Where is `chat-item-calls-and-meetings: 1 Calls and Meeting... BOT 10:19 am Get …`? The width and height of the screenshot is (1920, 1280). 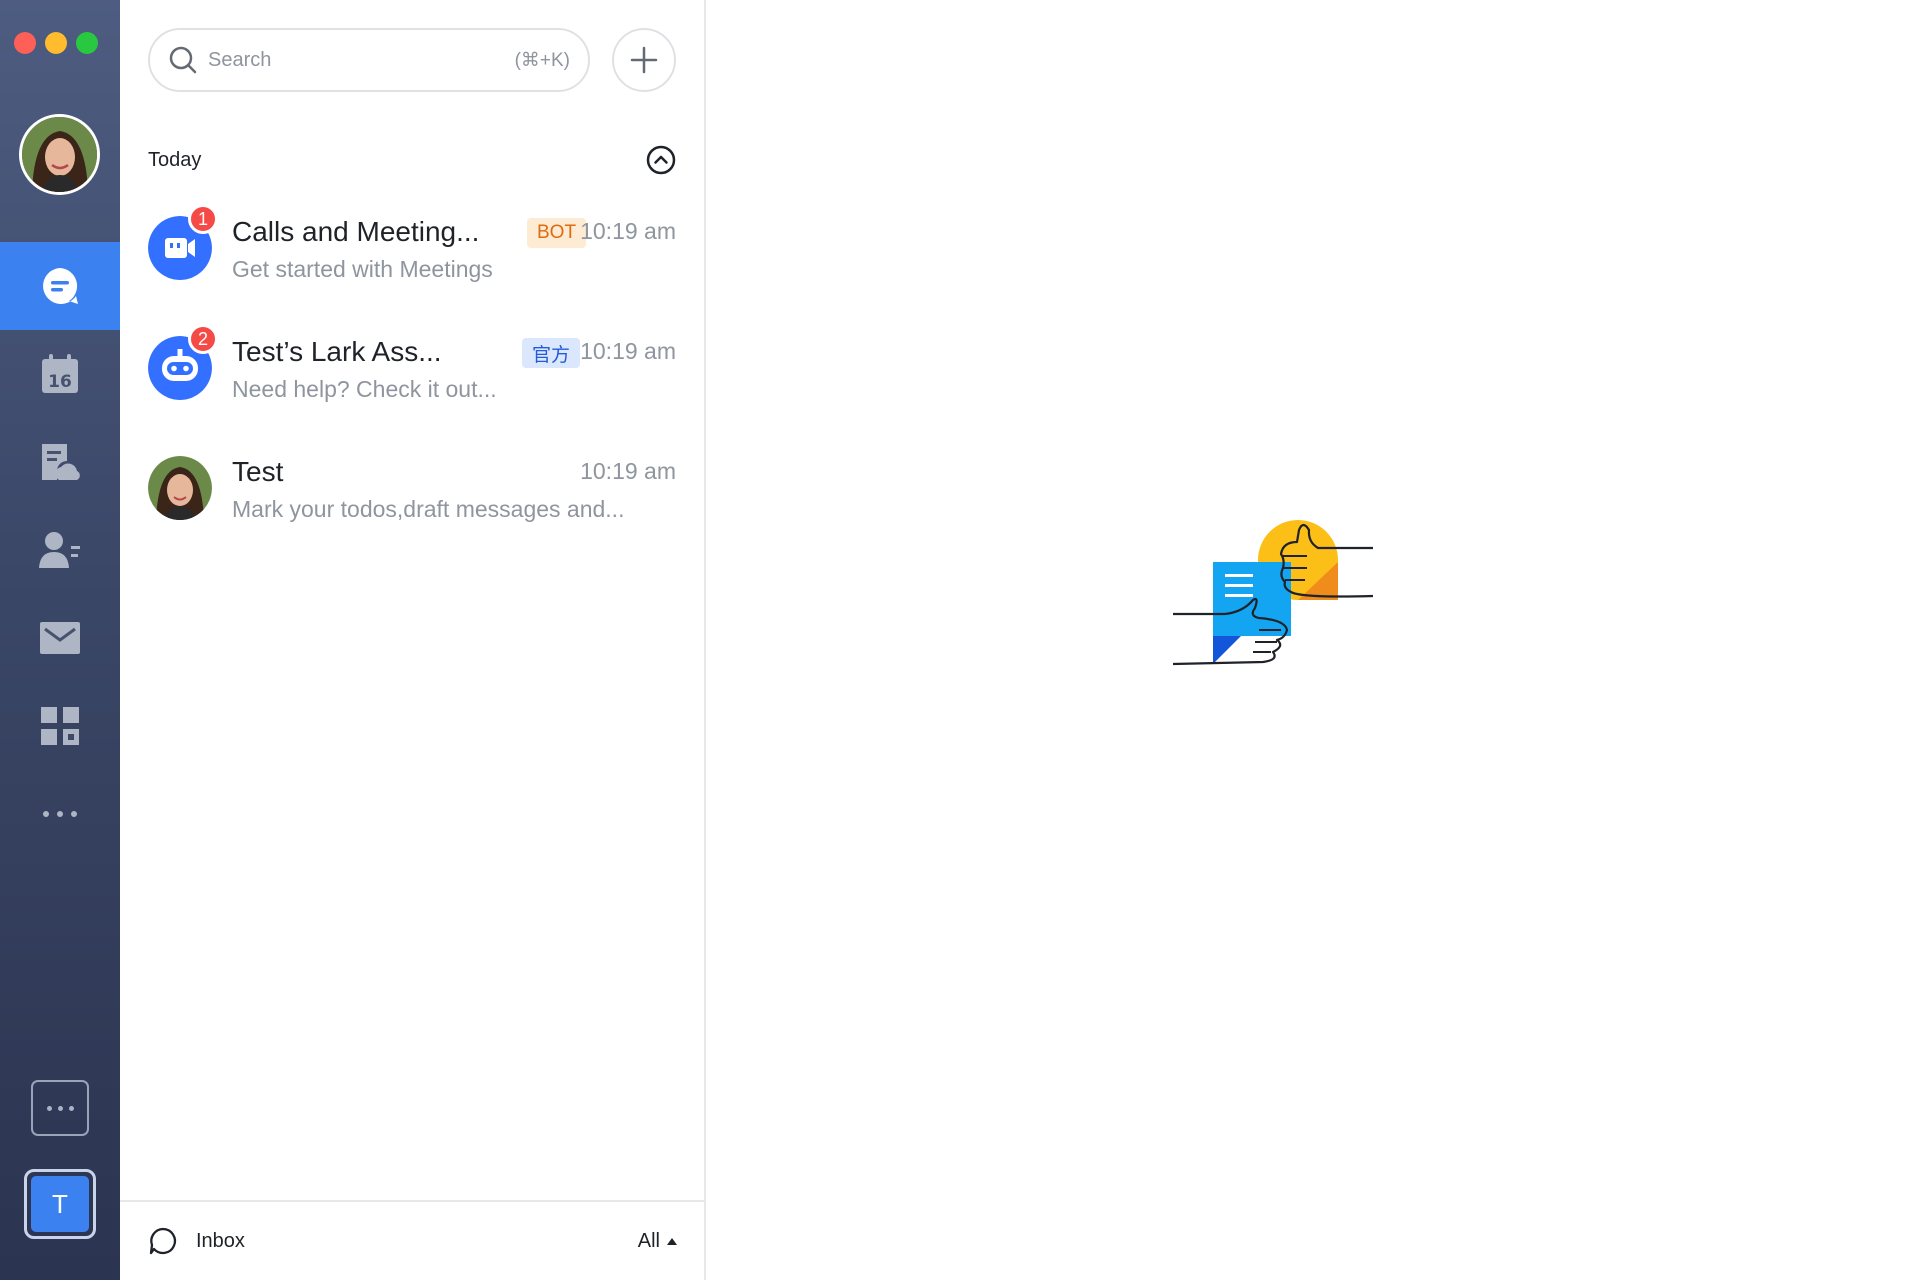
chat-item-calls-and-meetings: 1 Calls and Meeting... BOT 10:19 am Get … is located at coordinates (412, 252).